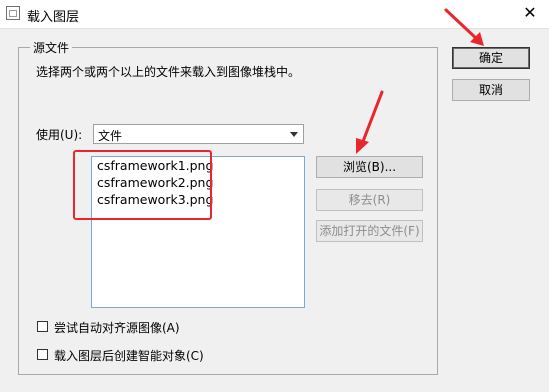  I want to click on source-files-legend: 源文件, so click(51, 47).